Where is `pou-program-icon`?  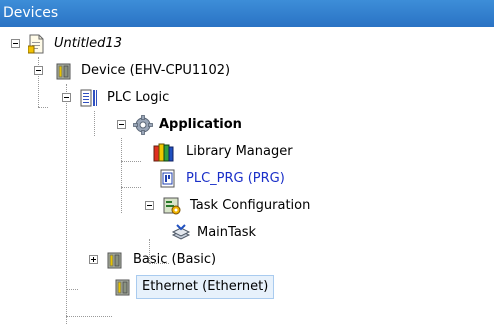
pou-program-icon is located at coordinates (167, 178).